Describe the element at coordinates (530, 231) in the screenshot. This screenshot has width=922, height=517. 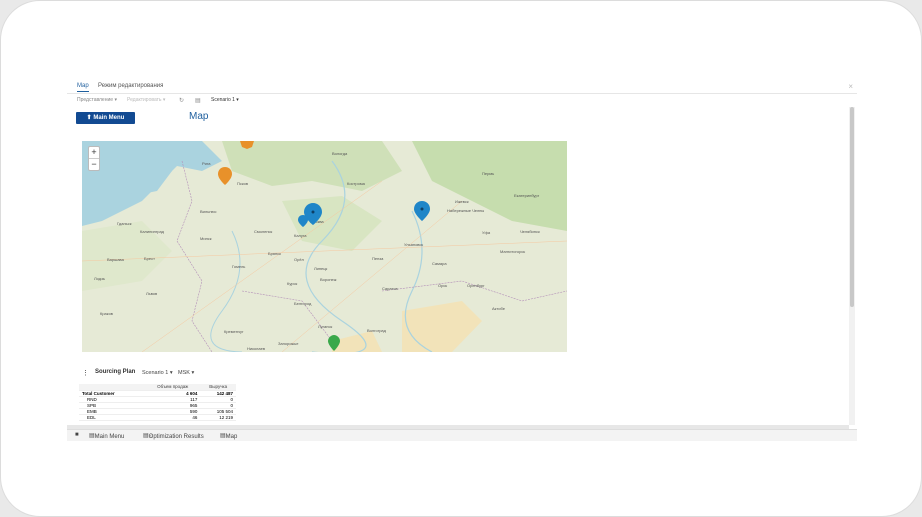
I see `city-label: Челябинск` at that location.